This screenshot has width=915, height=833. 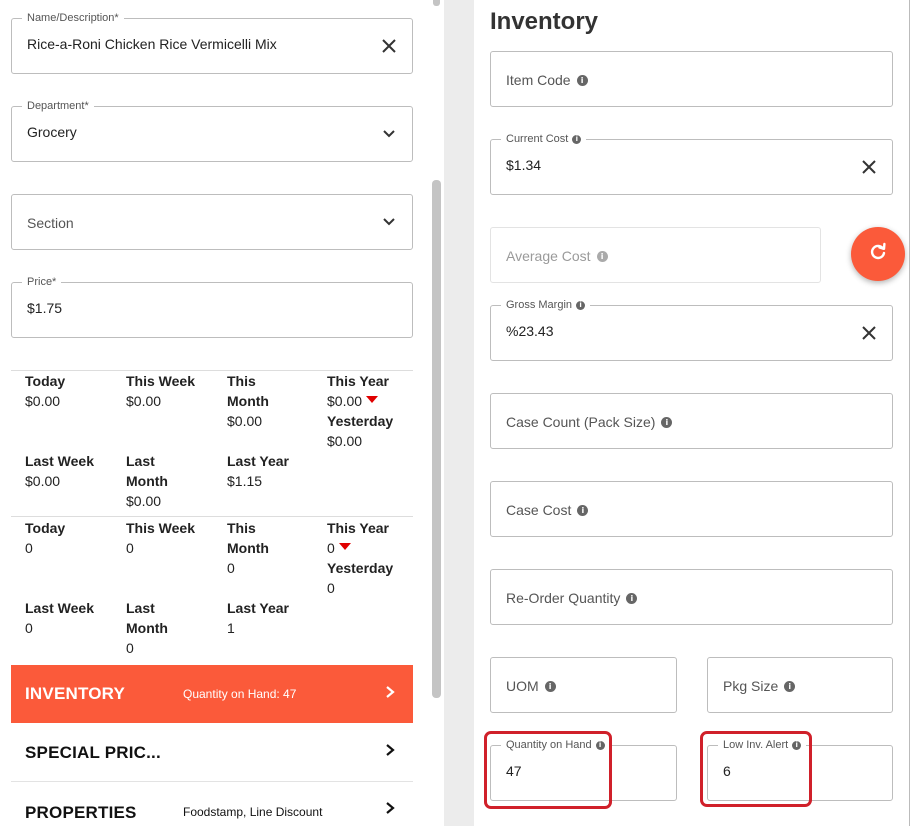 I want to click on current-cost-value: $1.34, so click(x=523, y=165).